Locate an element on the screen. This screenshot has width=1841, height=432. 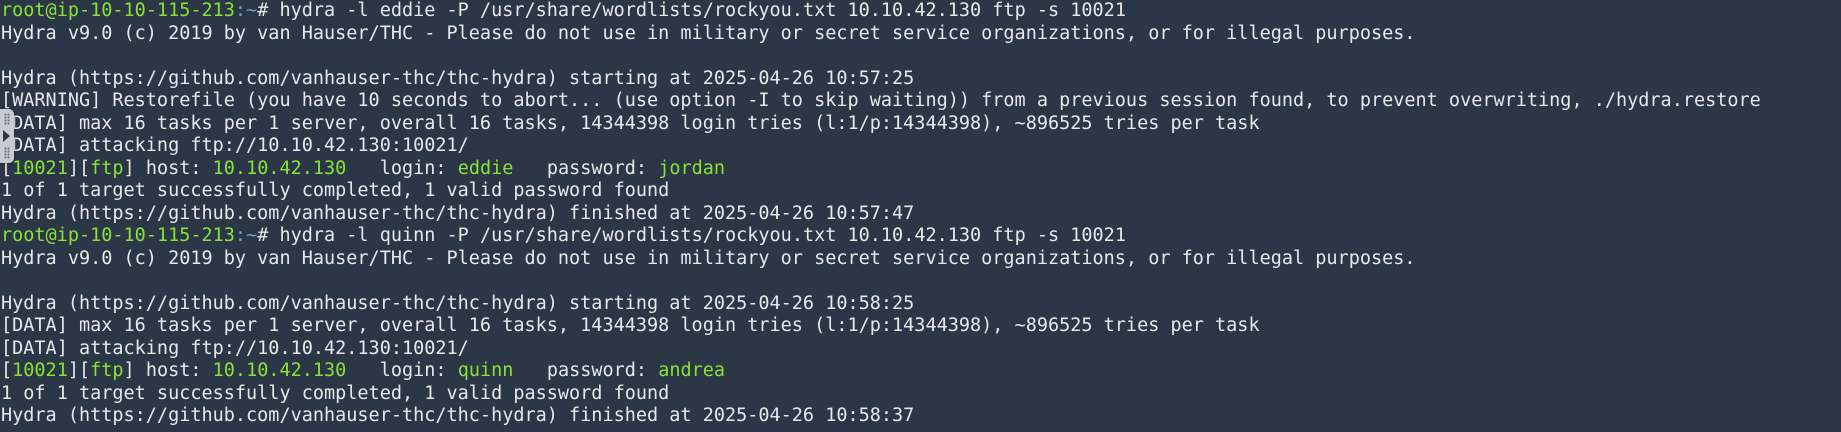
side-panel-toggle is located at coordinates (7, 136).